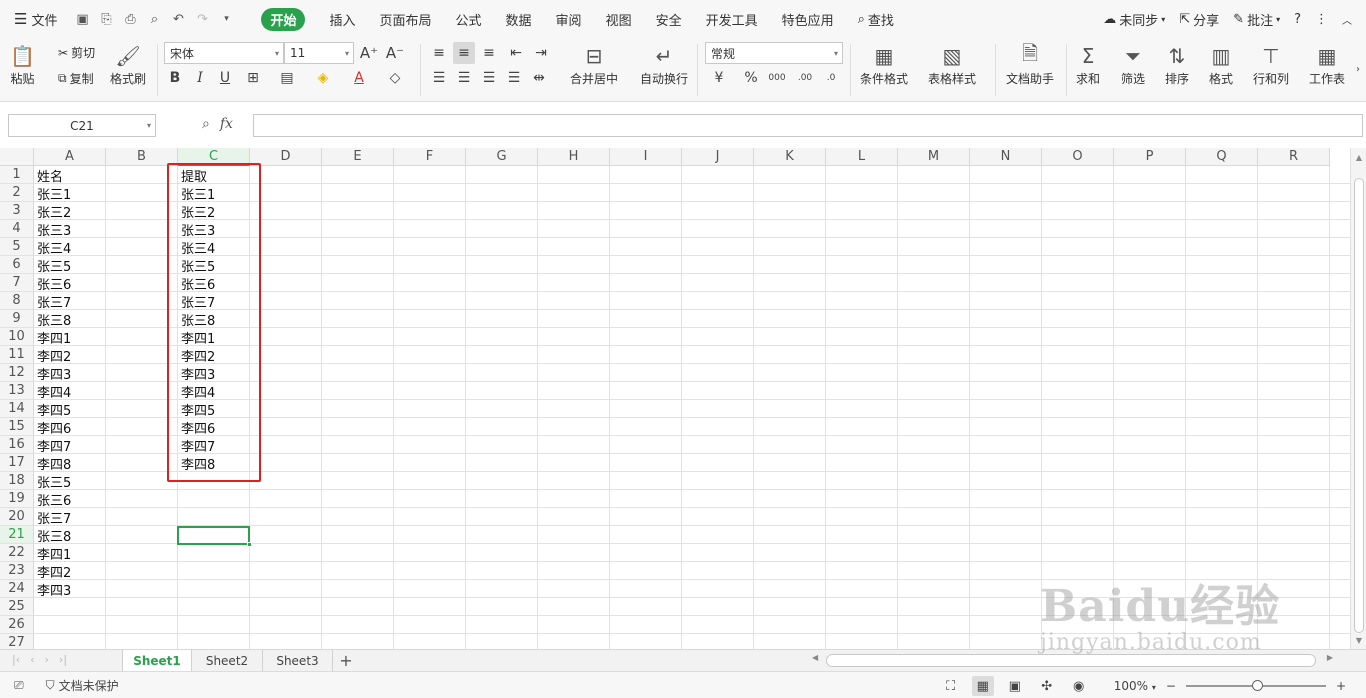 The image size is (1366, 698). What do you see at coordinates (17, 409) in the screenshot?
I see `row-header-14: 14` at bounding box center [17, 409].